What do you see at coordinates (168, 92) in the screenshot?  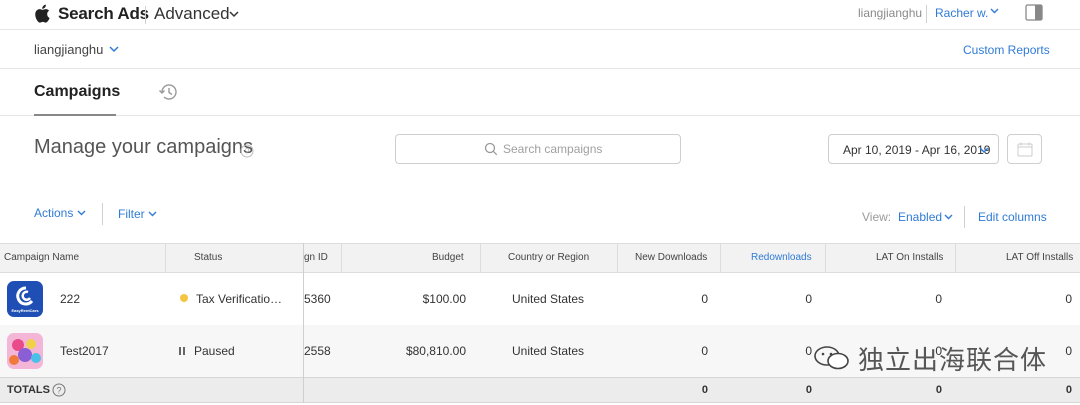 I see `history-icon` at bounding box center [168, 92].